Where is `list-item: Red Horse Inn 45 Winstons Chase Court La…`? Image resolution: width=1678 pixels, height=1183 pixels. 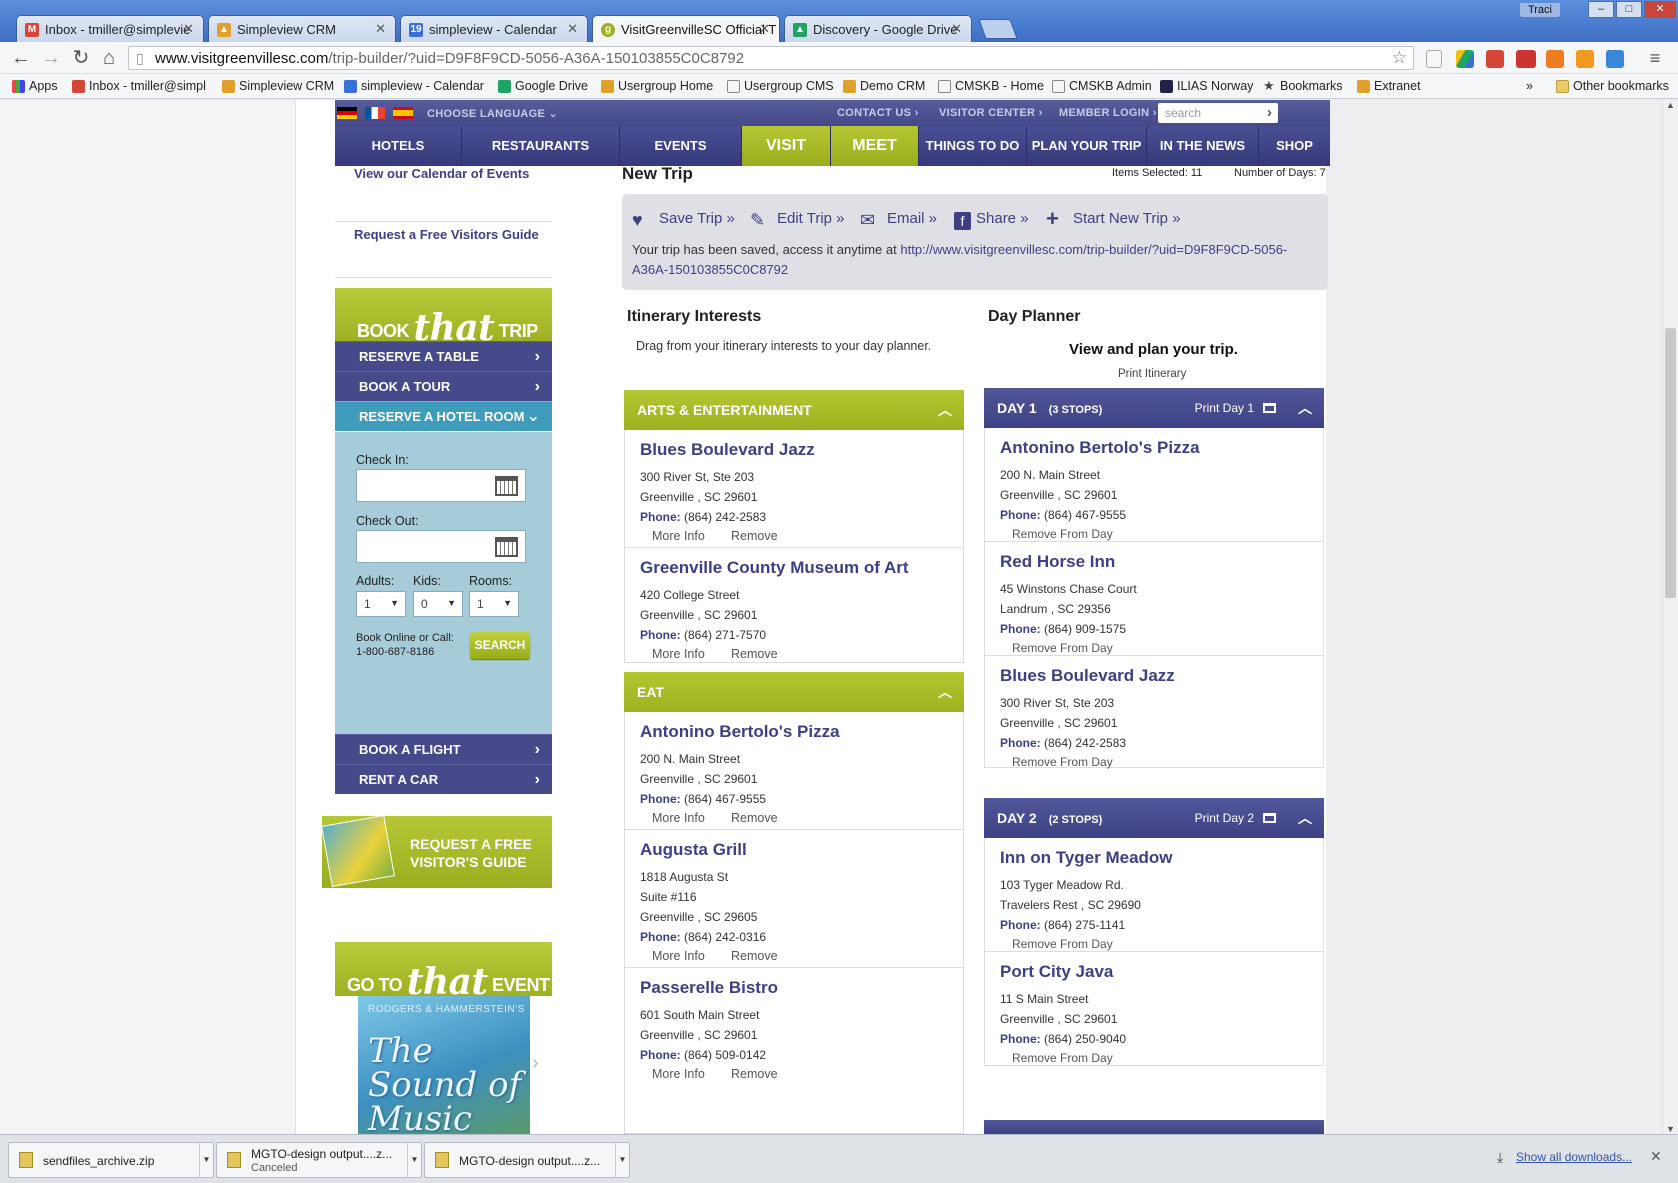
list-item: Red Horse Inn 45 Winstons Chase Court La… is located at coordinates (1154, 599).